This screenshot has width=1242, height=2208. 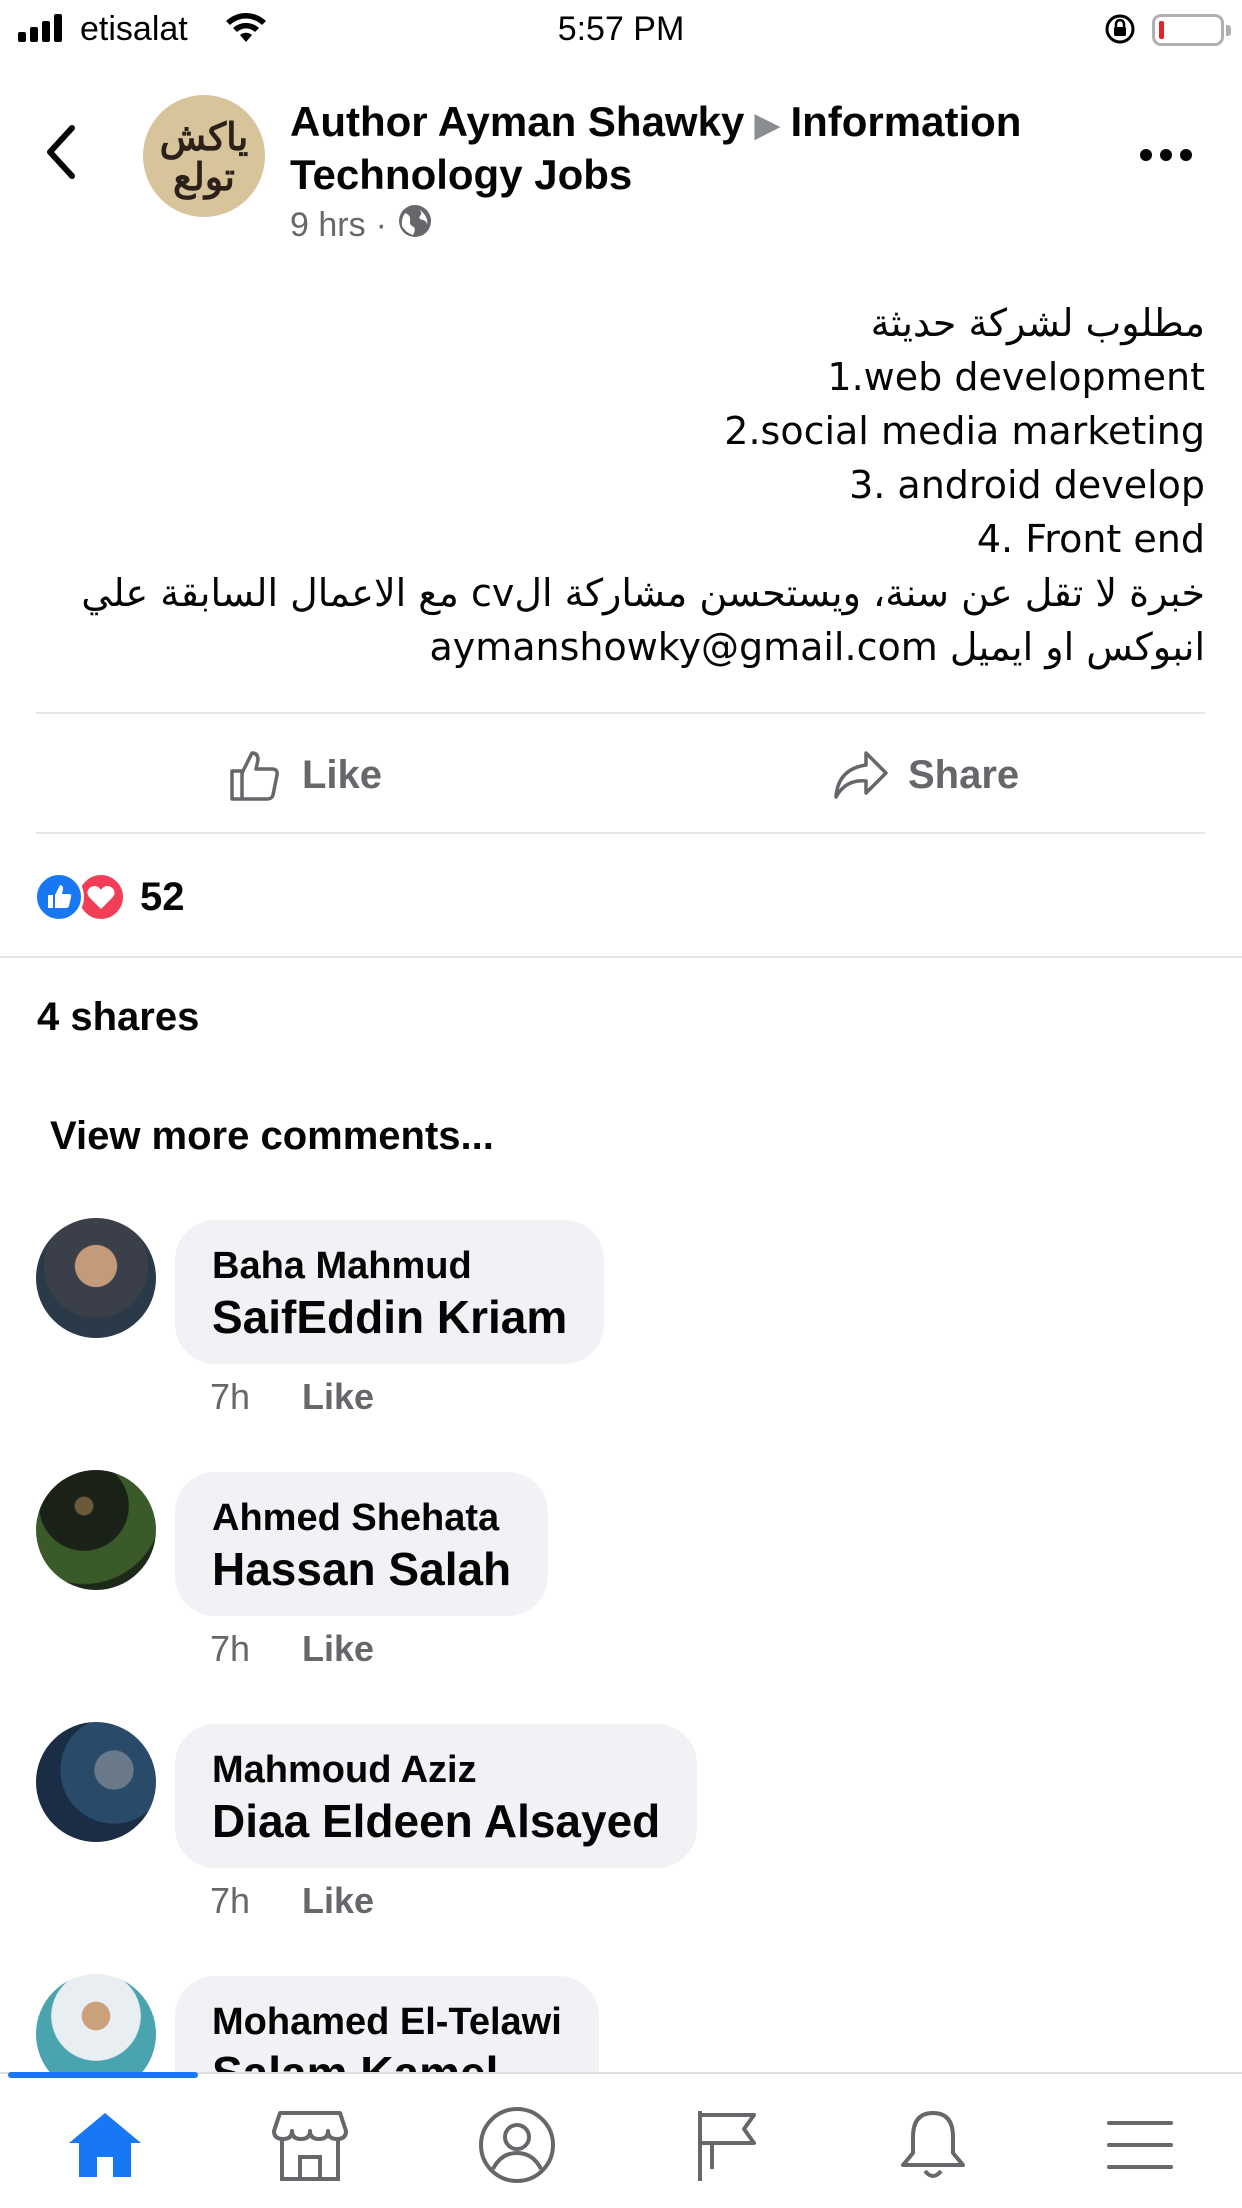 I want to click on thumbs-up-icon, so click(x=254, y=776).